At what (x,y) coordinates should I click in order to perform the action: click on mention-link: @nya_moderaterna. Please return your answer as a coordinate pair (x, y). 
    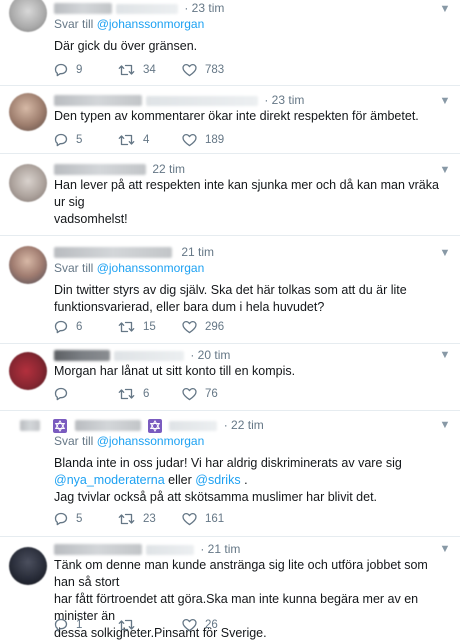
    Looking at the image, I should click on (109, 480).